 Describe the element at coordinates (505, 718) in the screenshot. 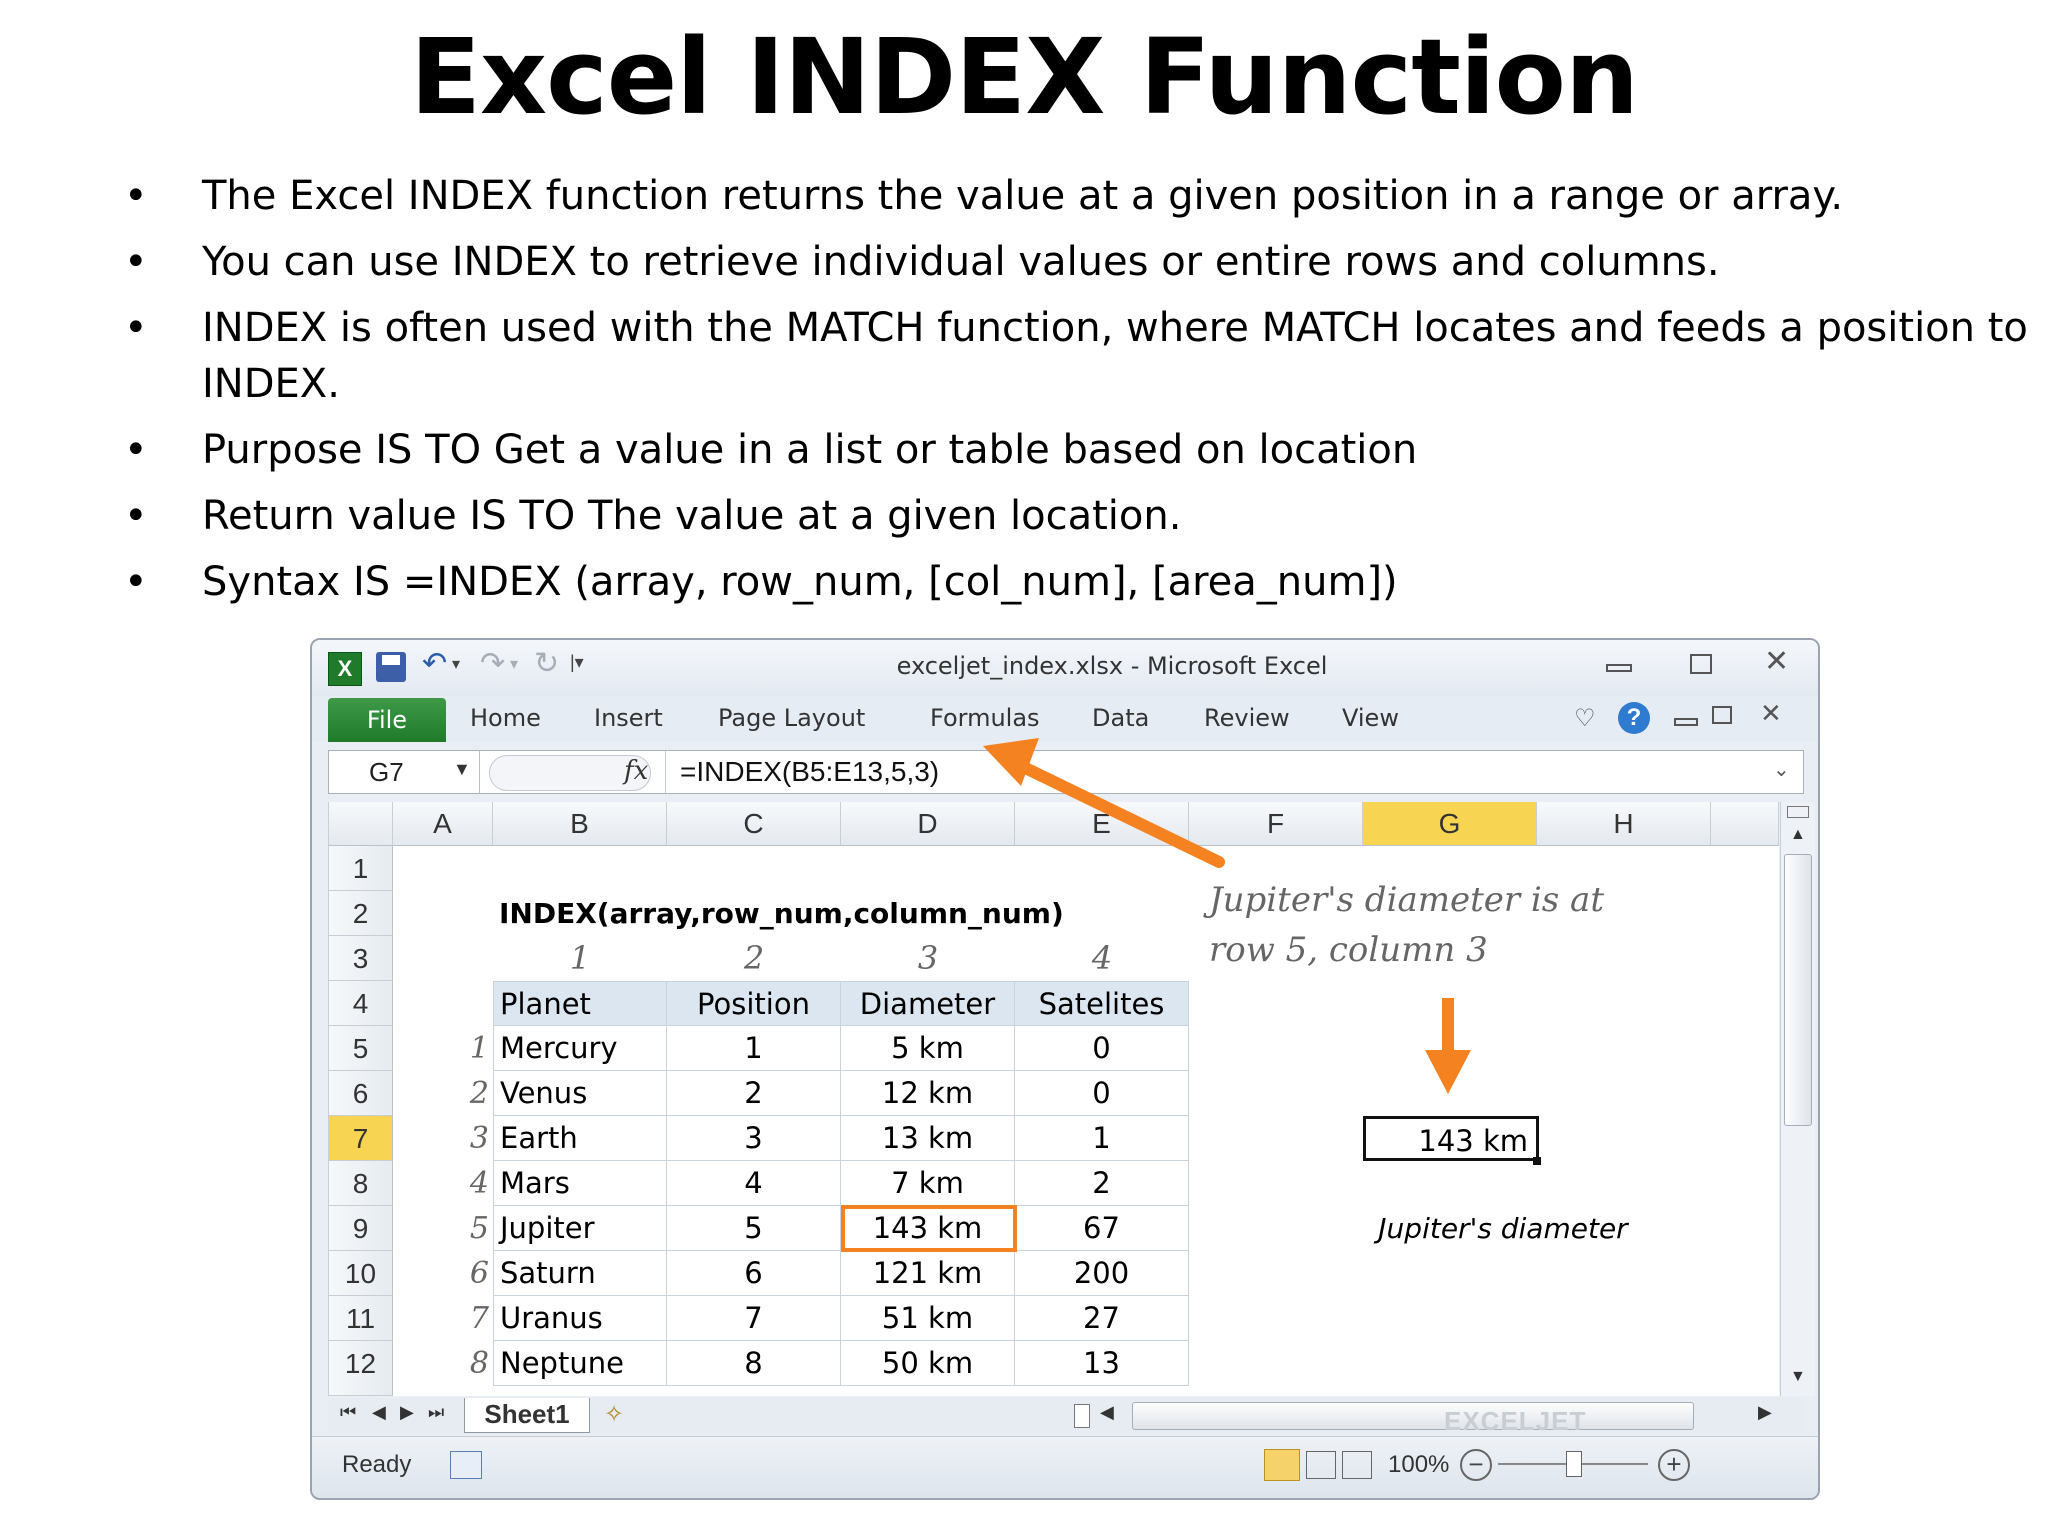

I see `tab-home: Home` at that location.